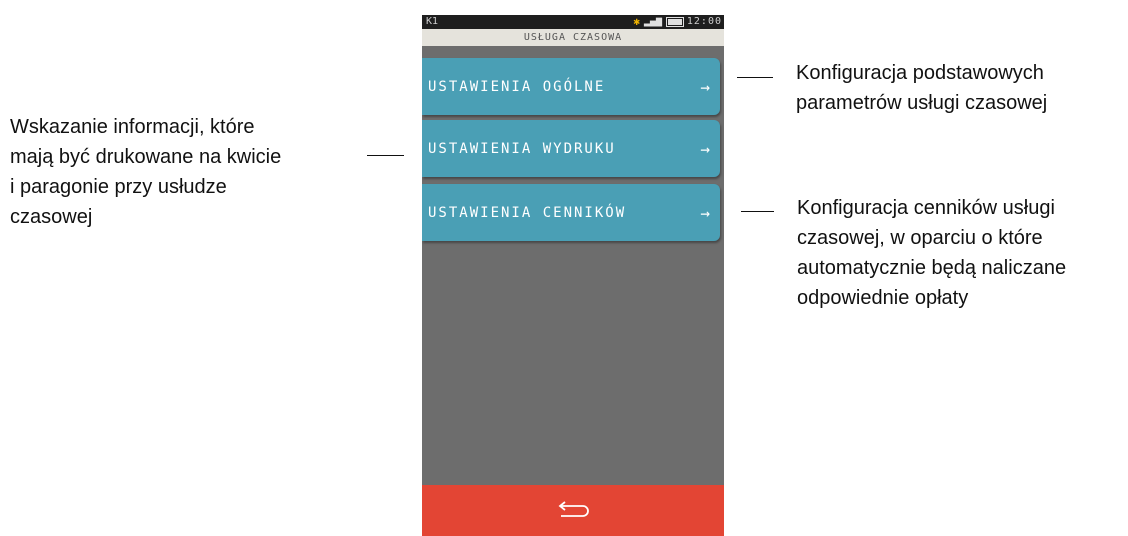 This screenshot has height=536, width=1128. Describe the element at coordinates (652, 21) in the screenshot. I see `signal-icon: ▂▄▆` at that location.